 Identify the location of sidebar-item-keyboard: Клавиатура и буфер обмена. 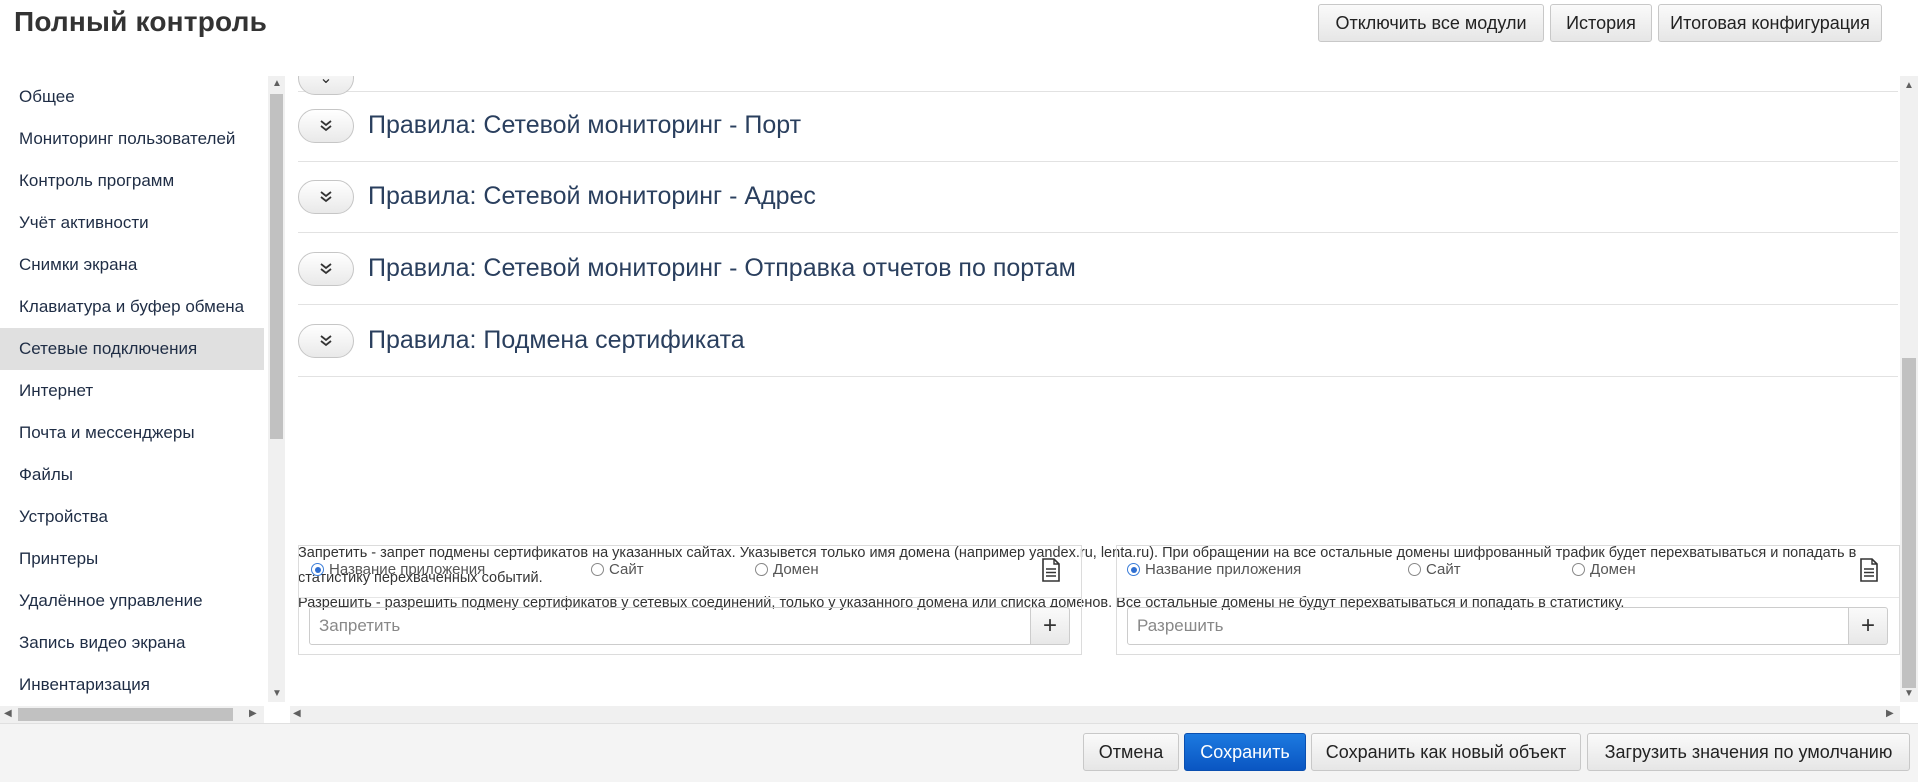
(132, 307).